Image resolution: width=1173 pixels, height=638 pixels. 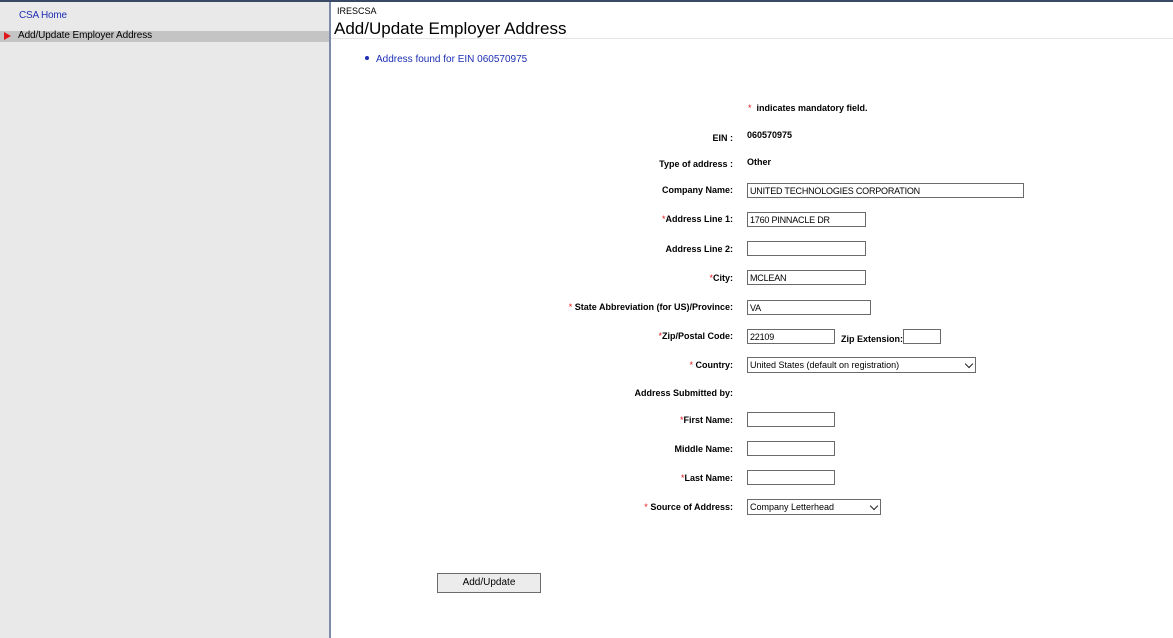 I want to click on country-select-value: United States (default on registration), so click(x=825, y=365).